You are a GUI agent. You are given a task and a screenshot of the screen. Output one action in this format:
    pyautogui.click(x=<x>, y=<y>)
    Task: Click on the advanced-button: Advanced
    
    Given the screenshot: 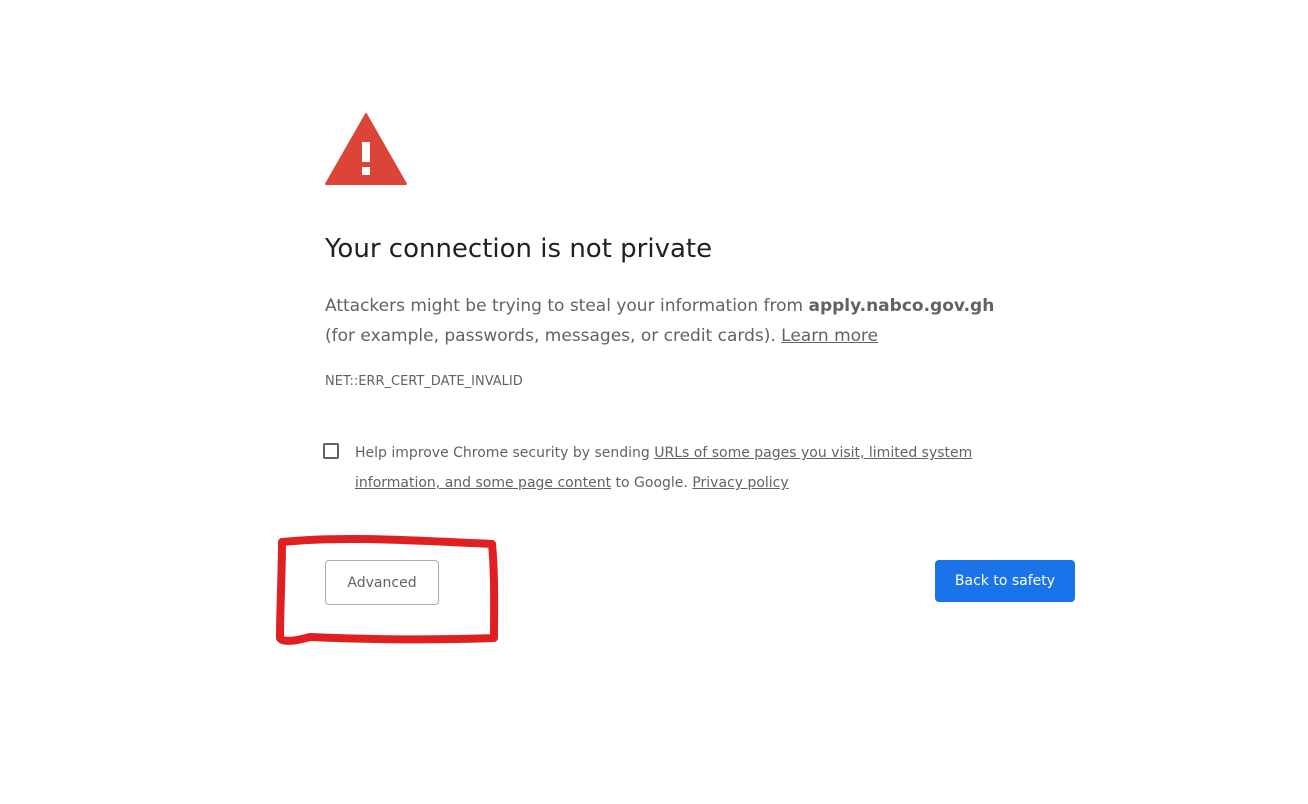 What is the action you would take?
    pyautogui.click(x=382, y=582)
    